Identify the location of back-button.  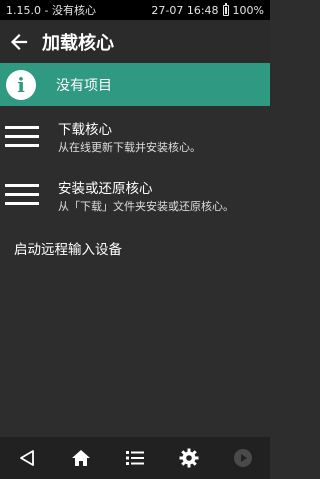
(19, 41).